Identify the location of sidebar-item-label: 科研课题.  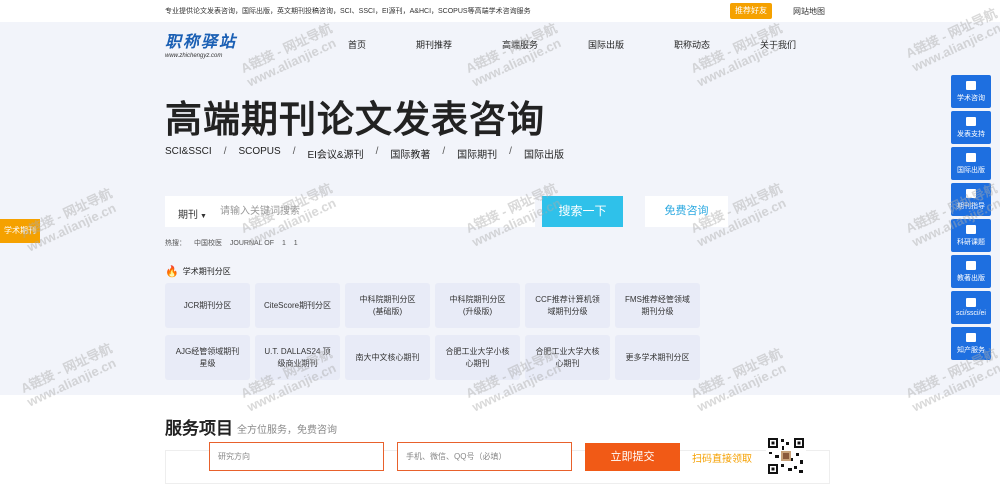
(971, 242).